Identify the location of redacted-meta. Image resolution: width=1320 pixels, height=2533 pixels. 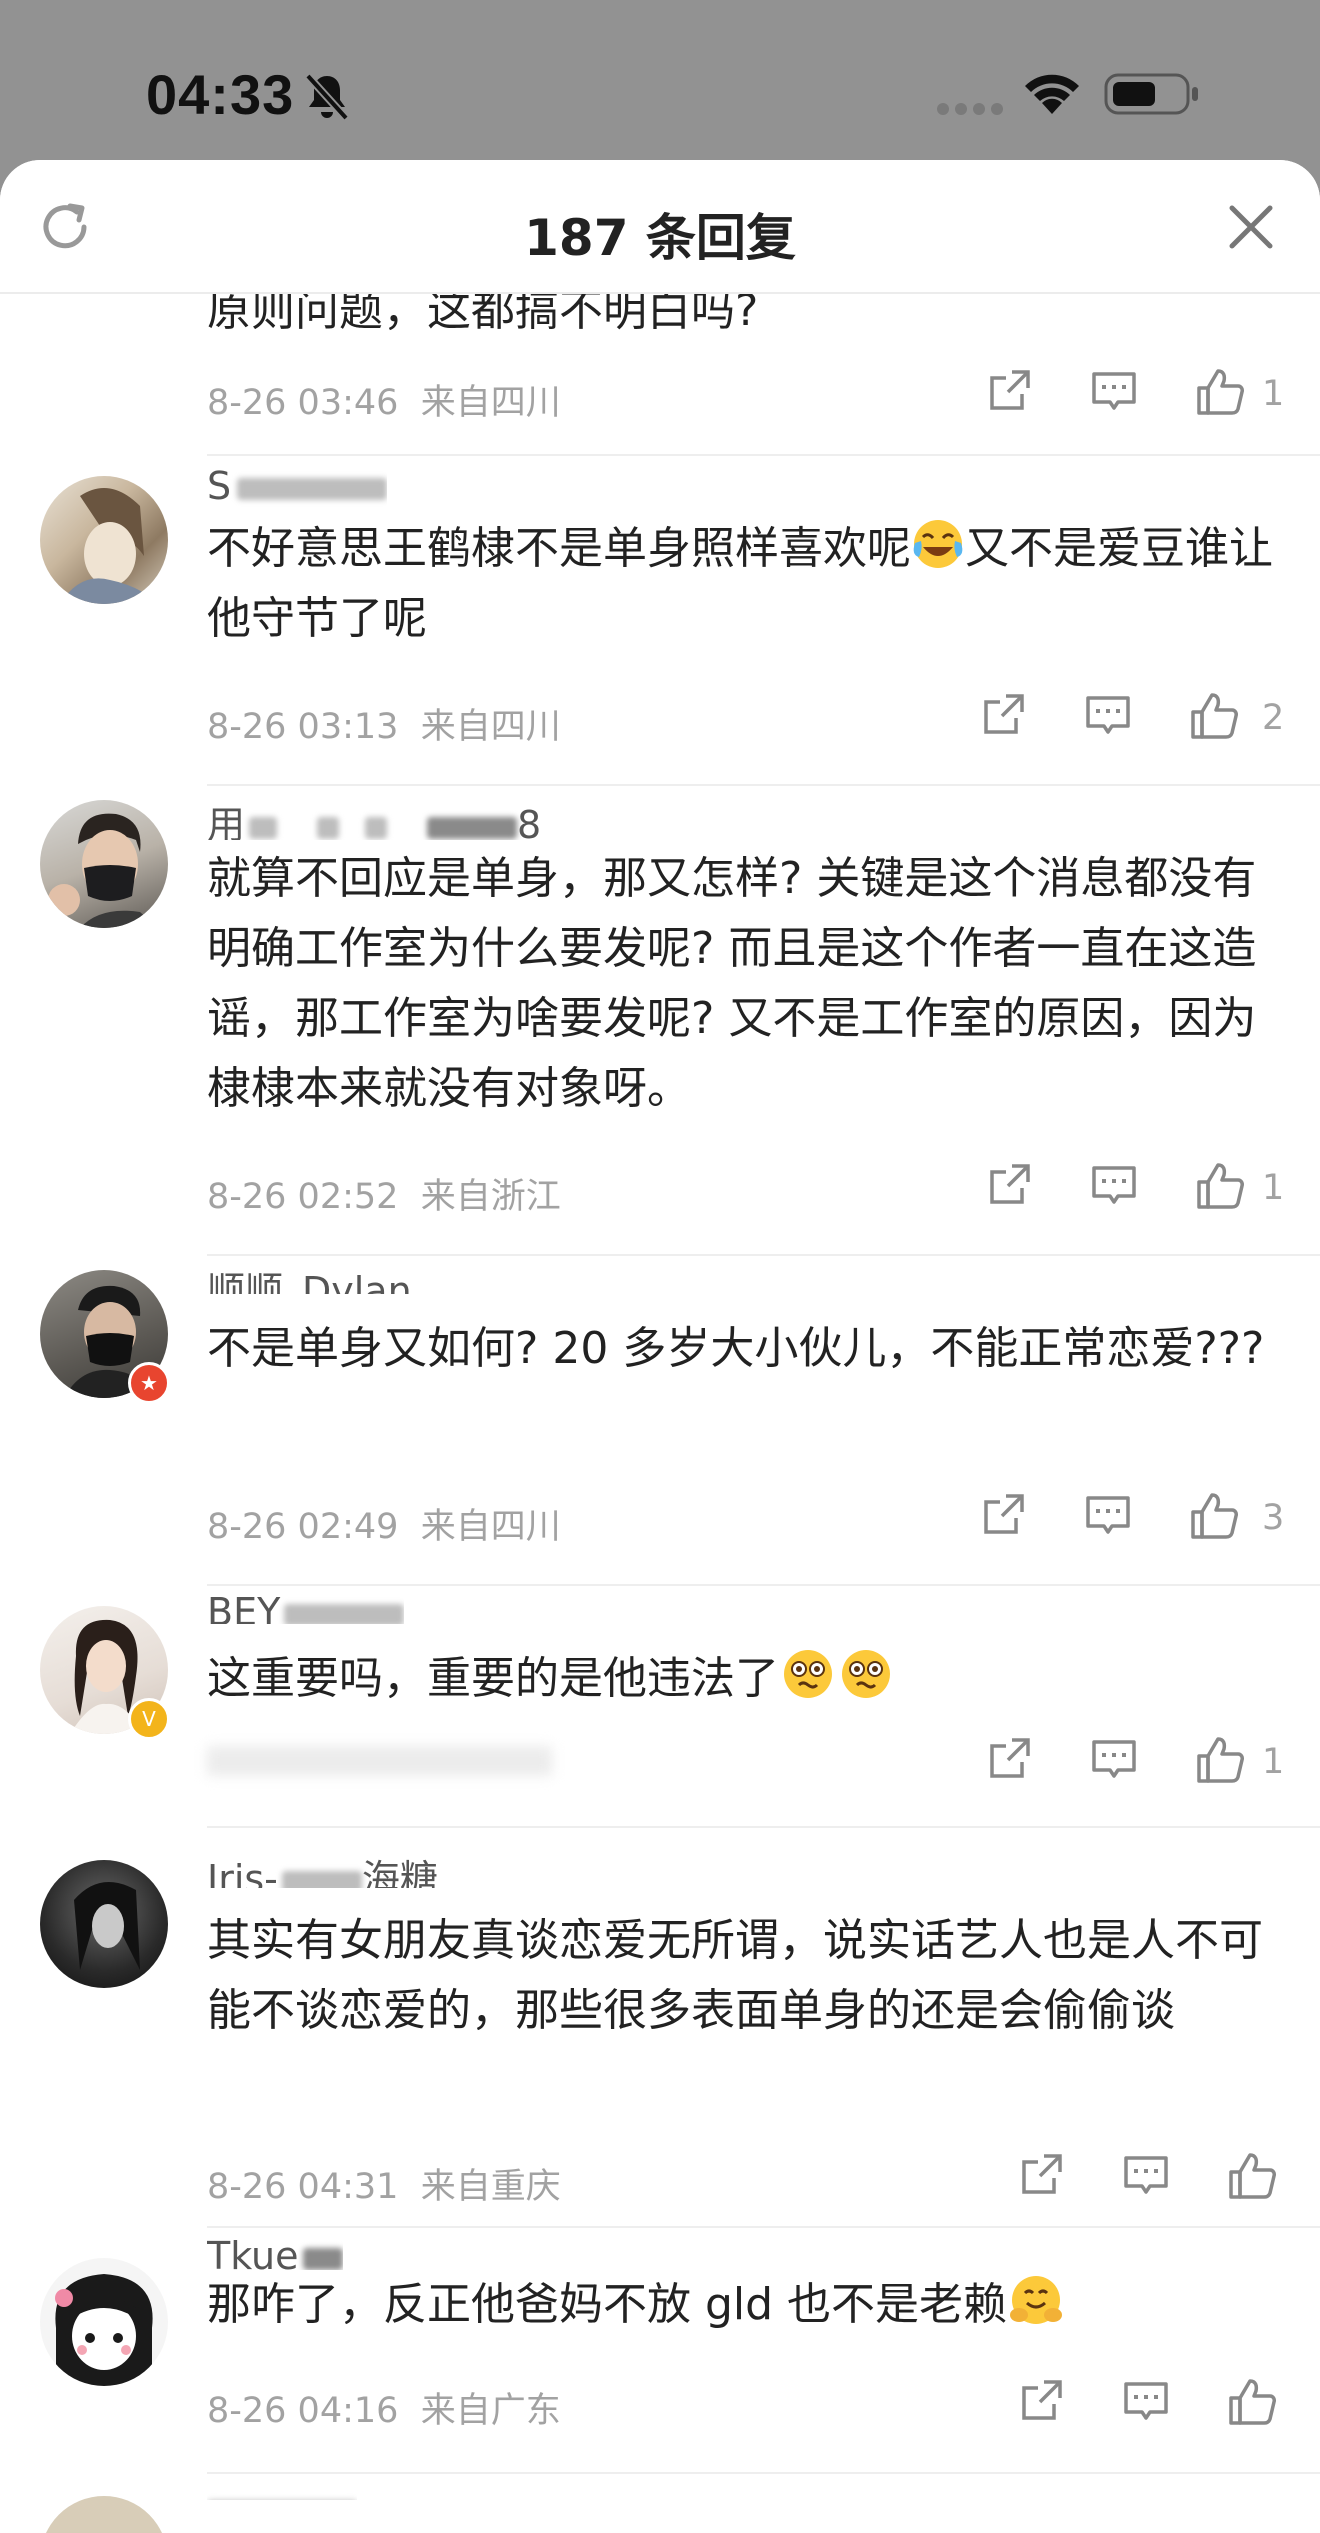
(379, 1761).